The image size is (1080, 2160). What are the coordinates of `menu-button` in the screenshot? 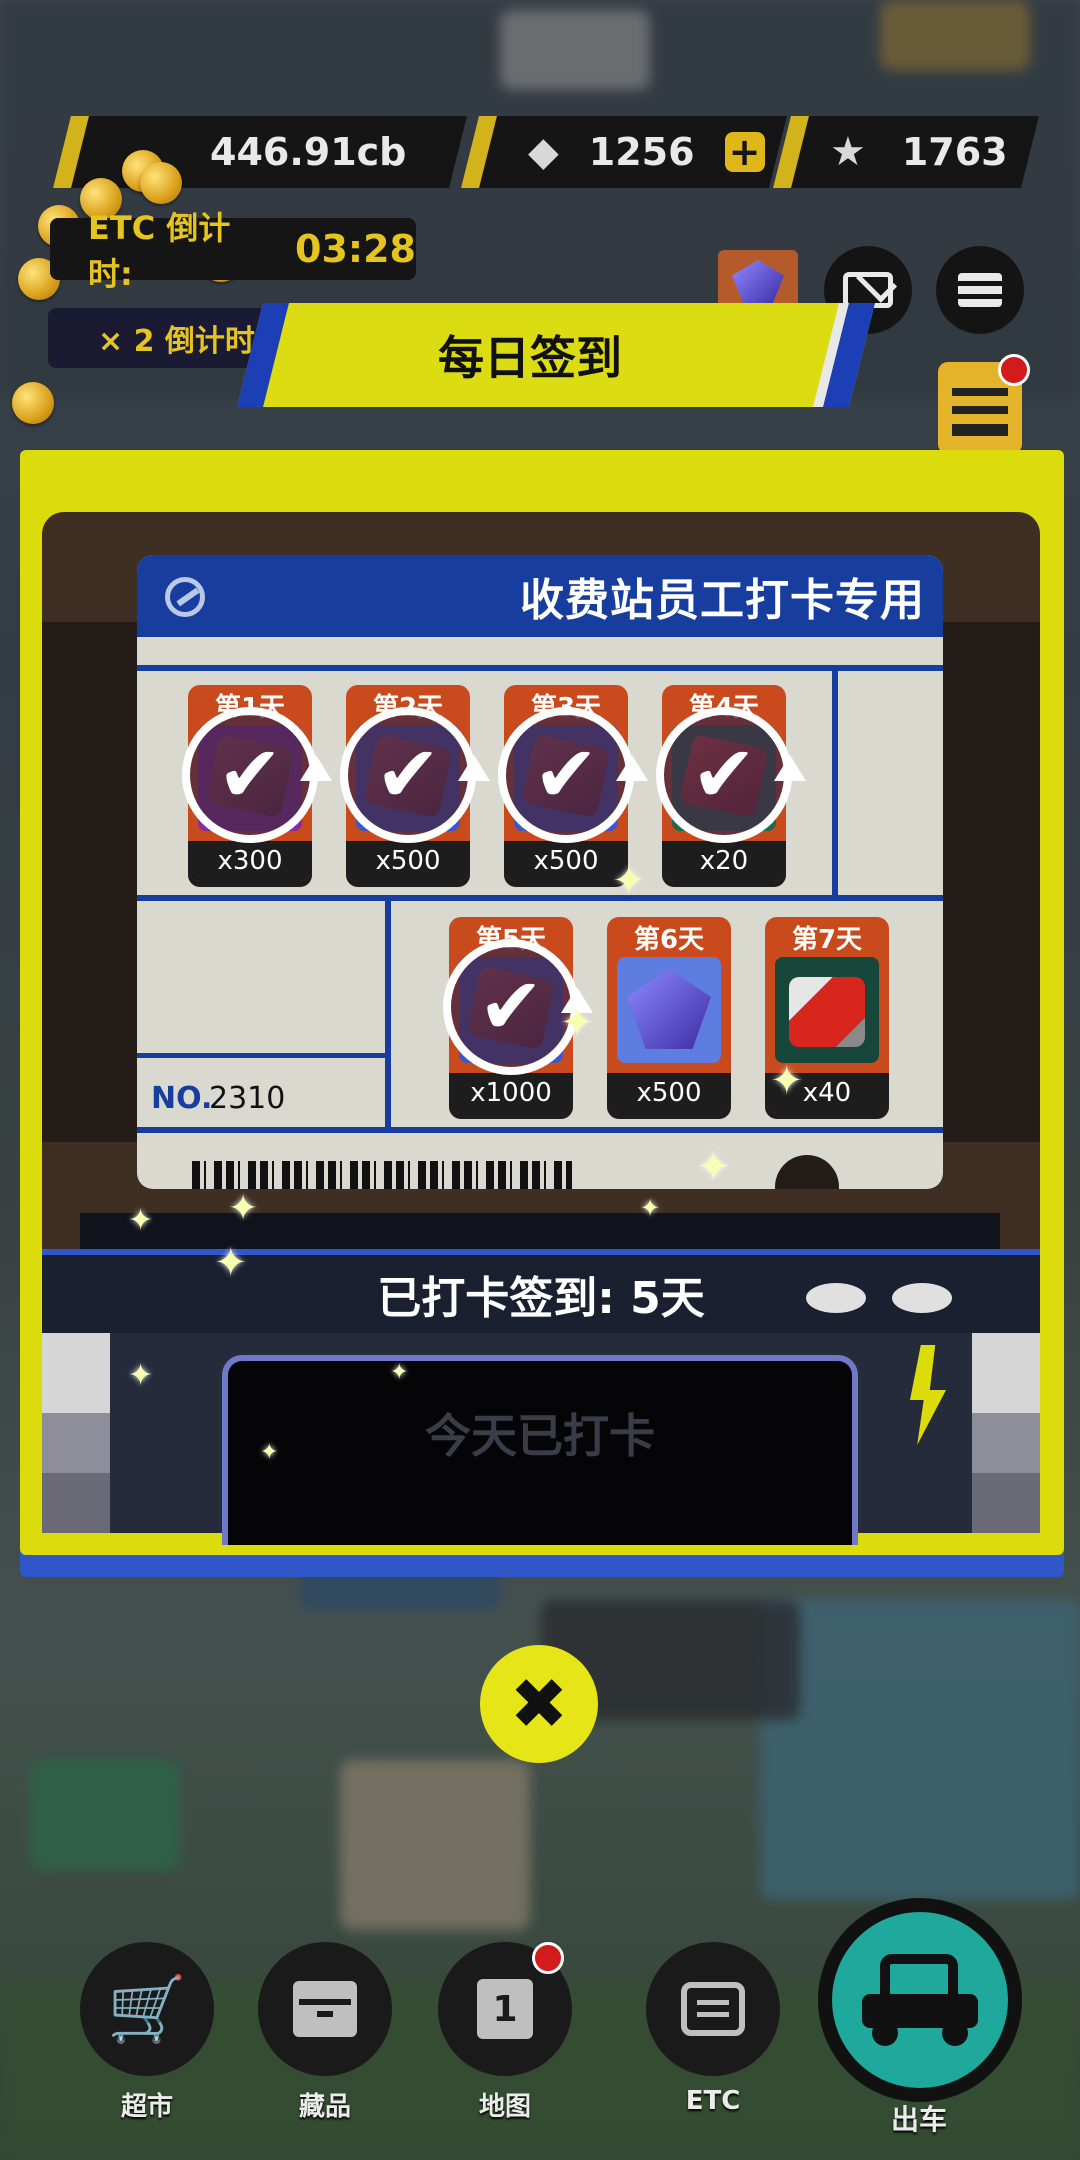 It's located at (980, 290).